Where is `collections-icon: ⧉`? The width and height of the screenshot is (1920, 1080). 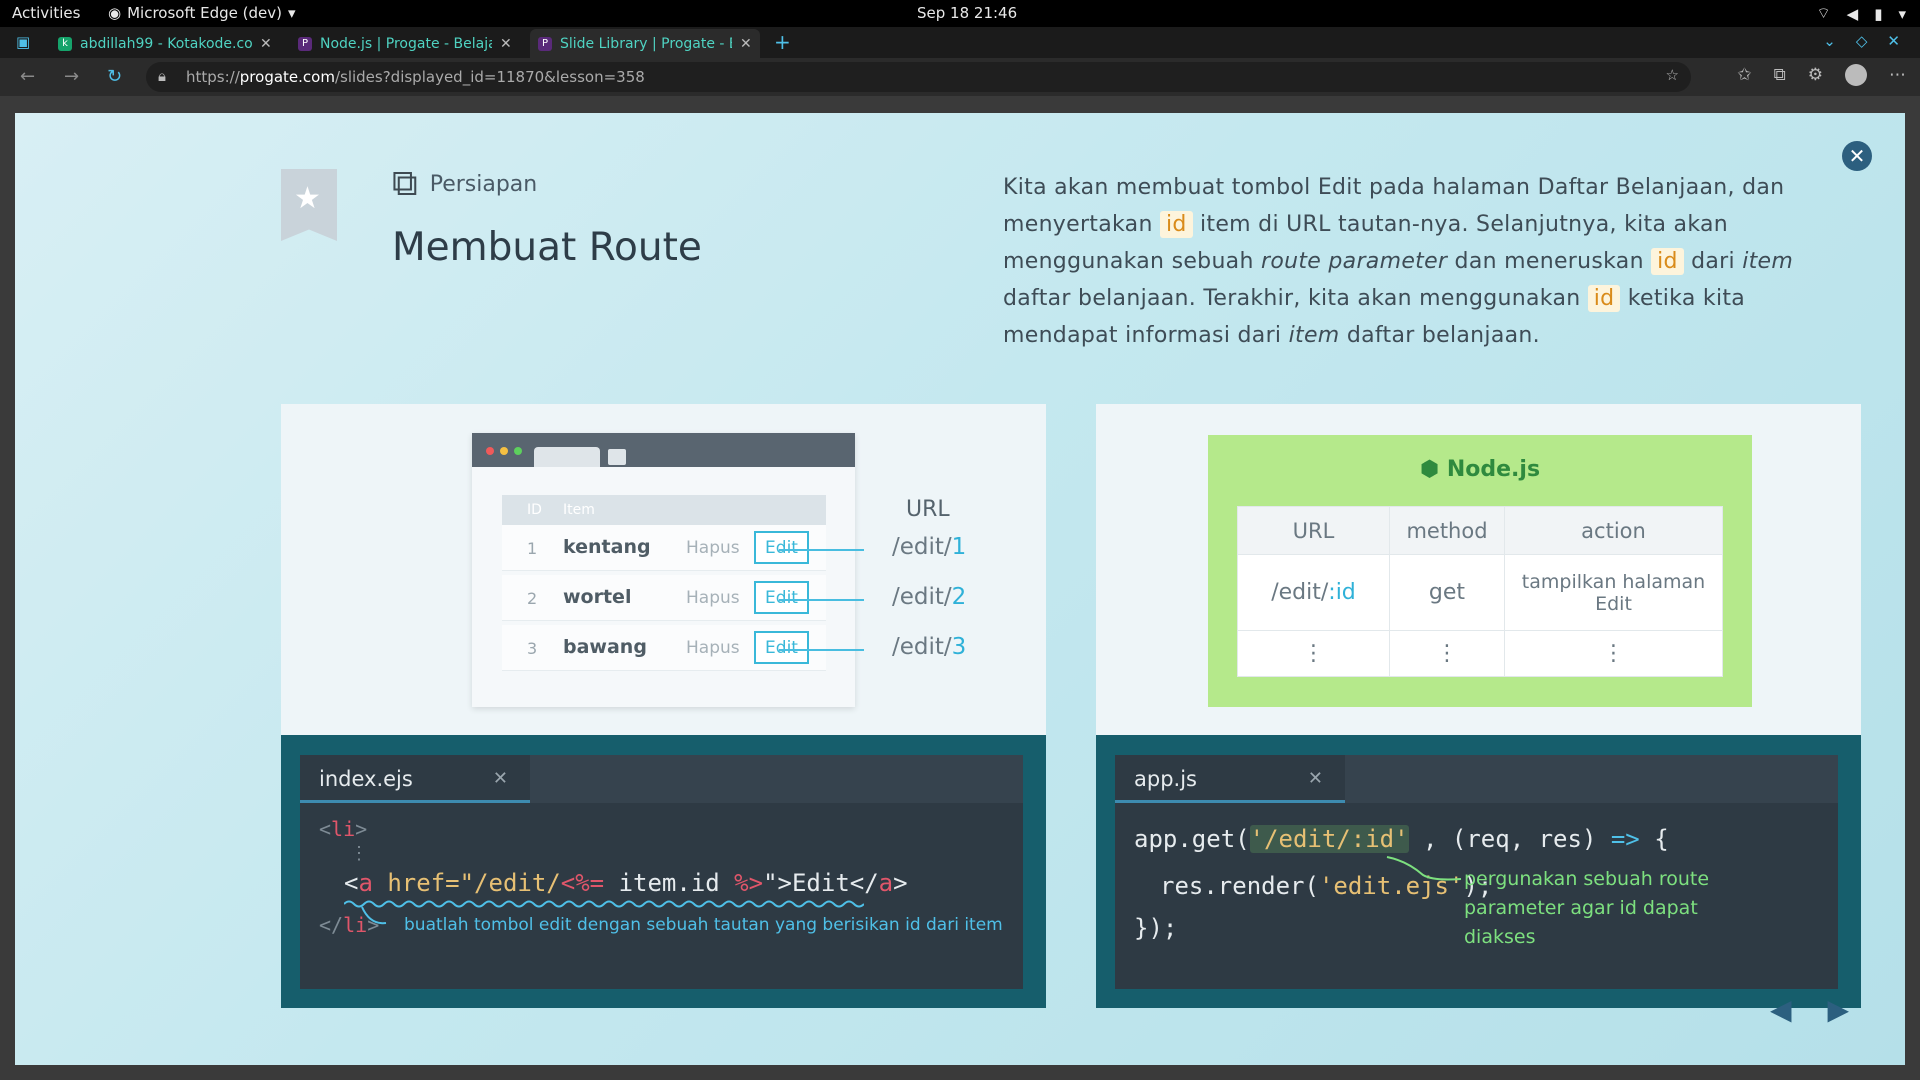
collections-icon: ⧉ is located at coordinates (1780, 75).